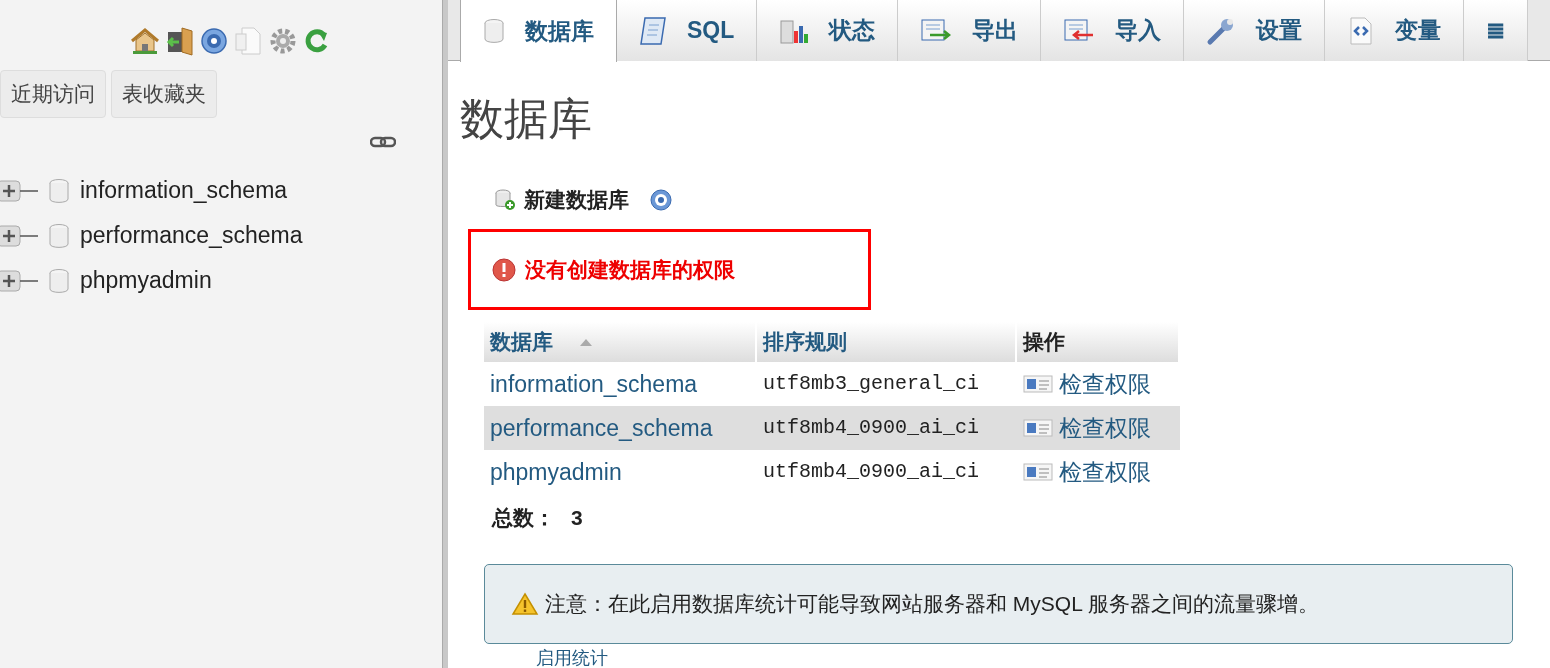  Describe the element at coordinates (504, 269) in the screenshot. I see `error-icon` at that location.